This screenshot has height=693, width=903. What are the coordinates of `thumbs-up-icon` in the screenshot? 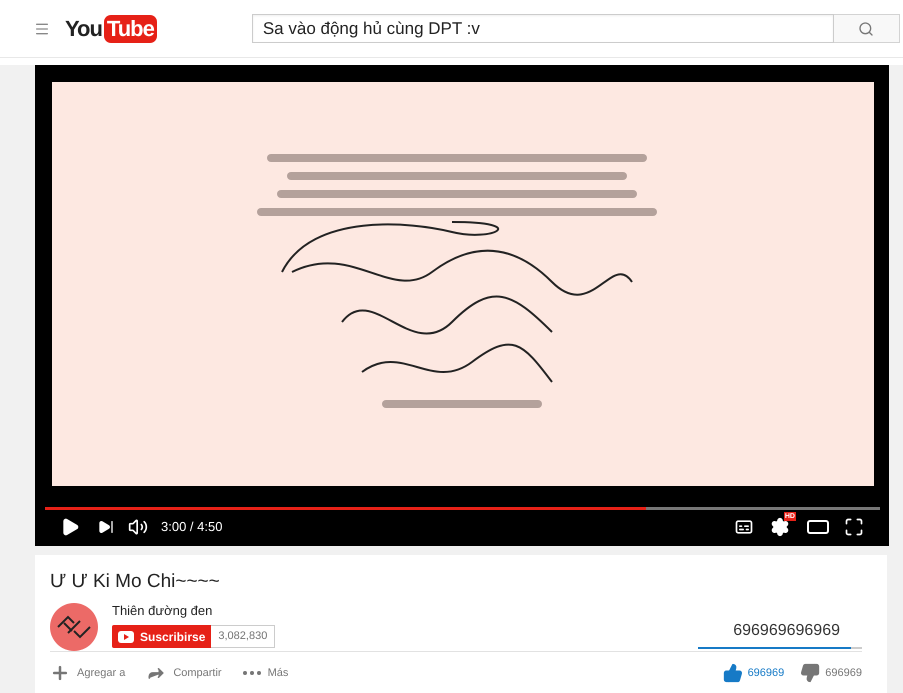 It's located at (732, 673).